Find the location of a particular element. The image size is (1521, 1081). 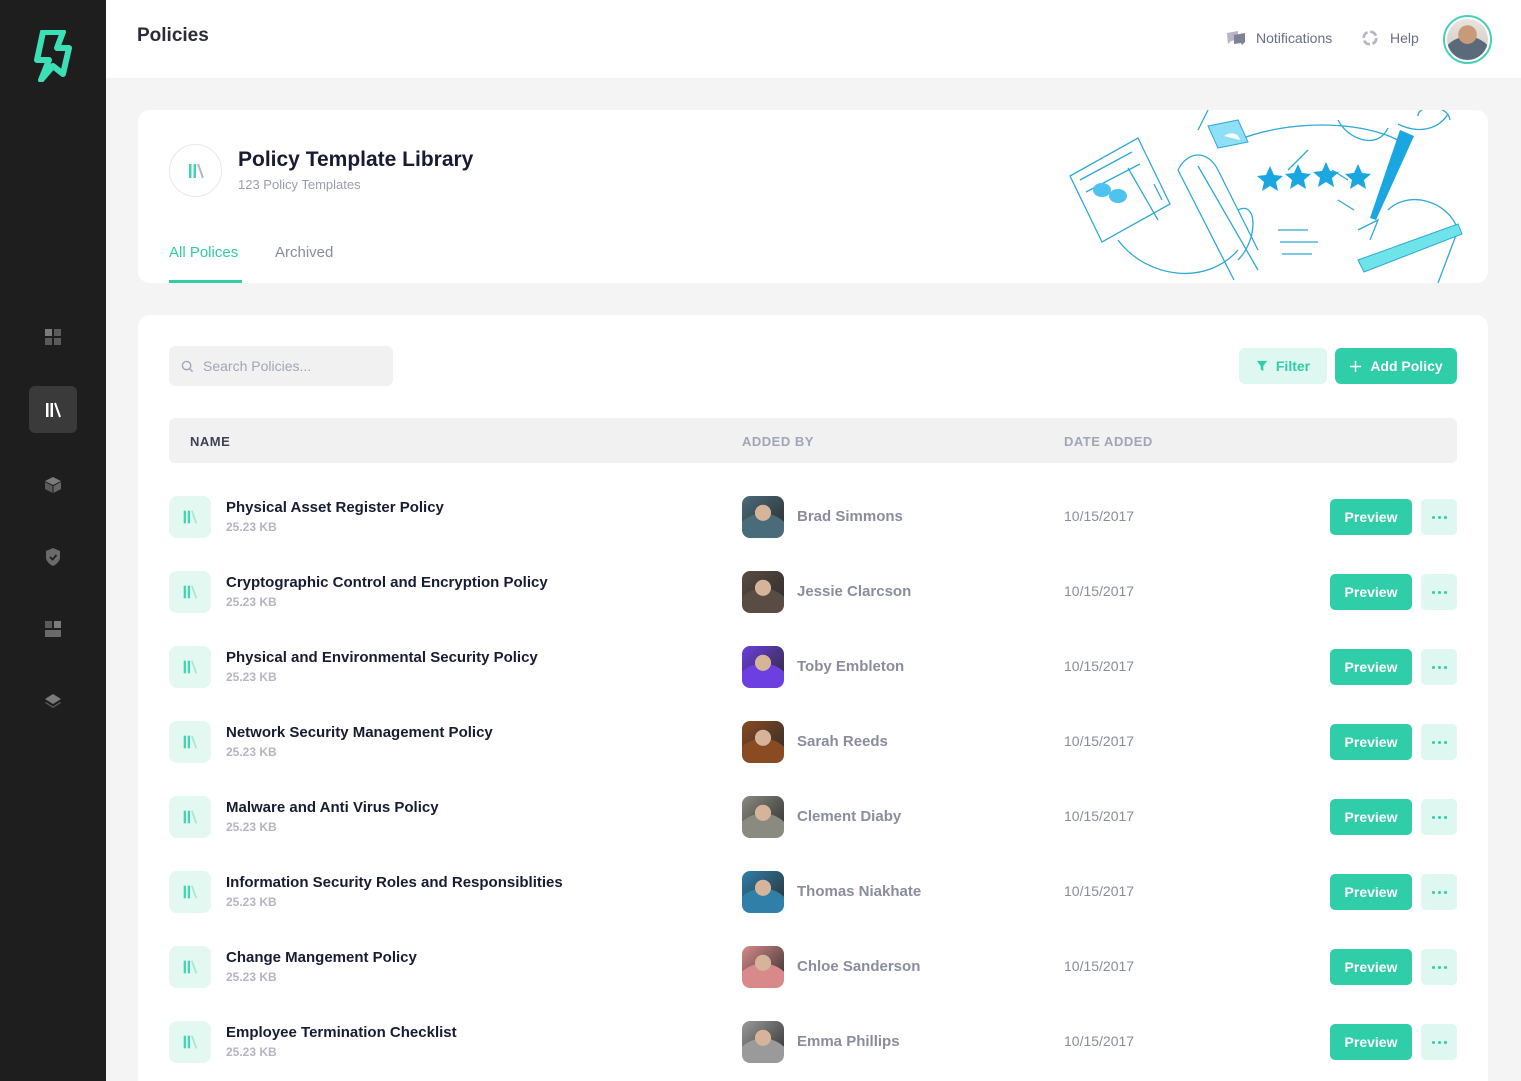

added-by-name: Toby Embleton is located at coordinates (850, 666).